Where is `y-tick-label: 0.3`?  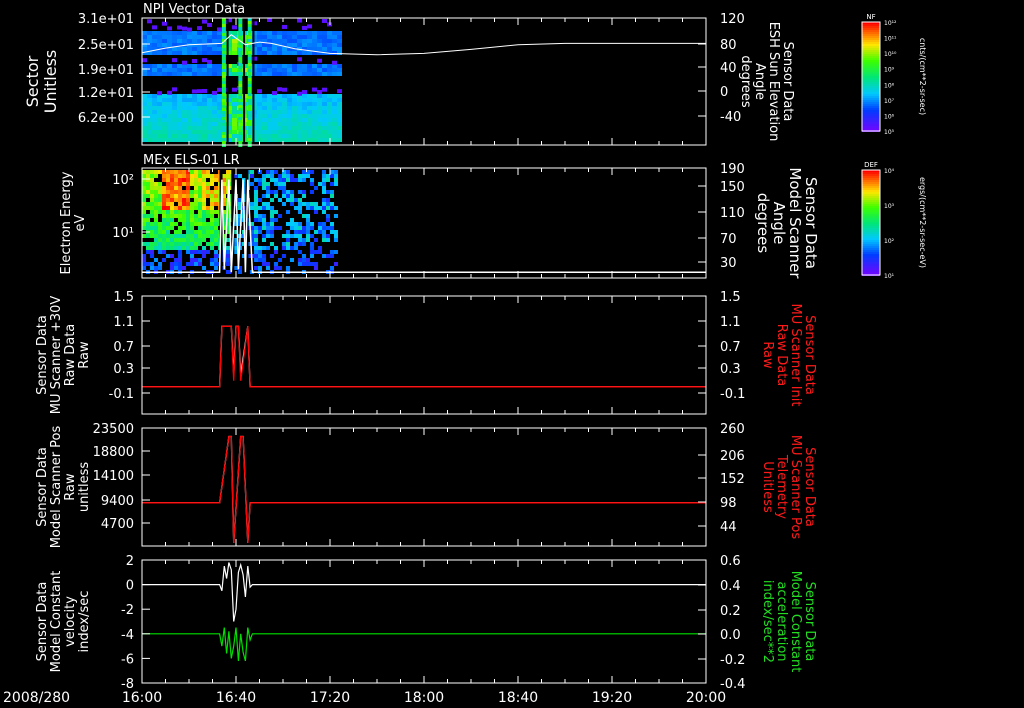 y-tick-label: 0.3 is located at coordinates (123, 369).